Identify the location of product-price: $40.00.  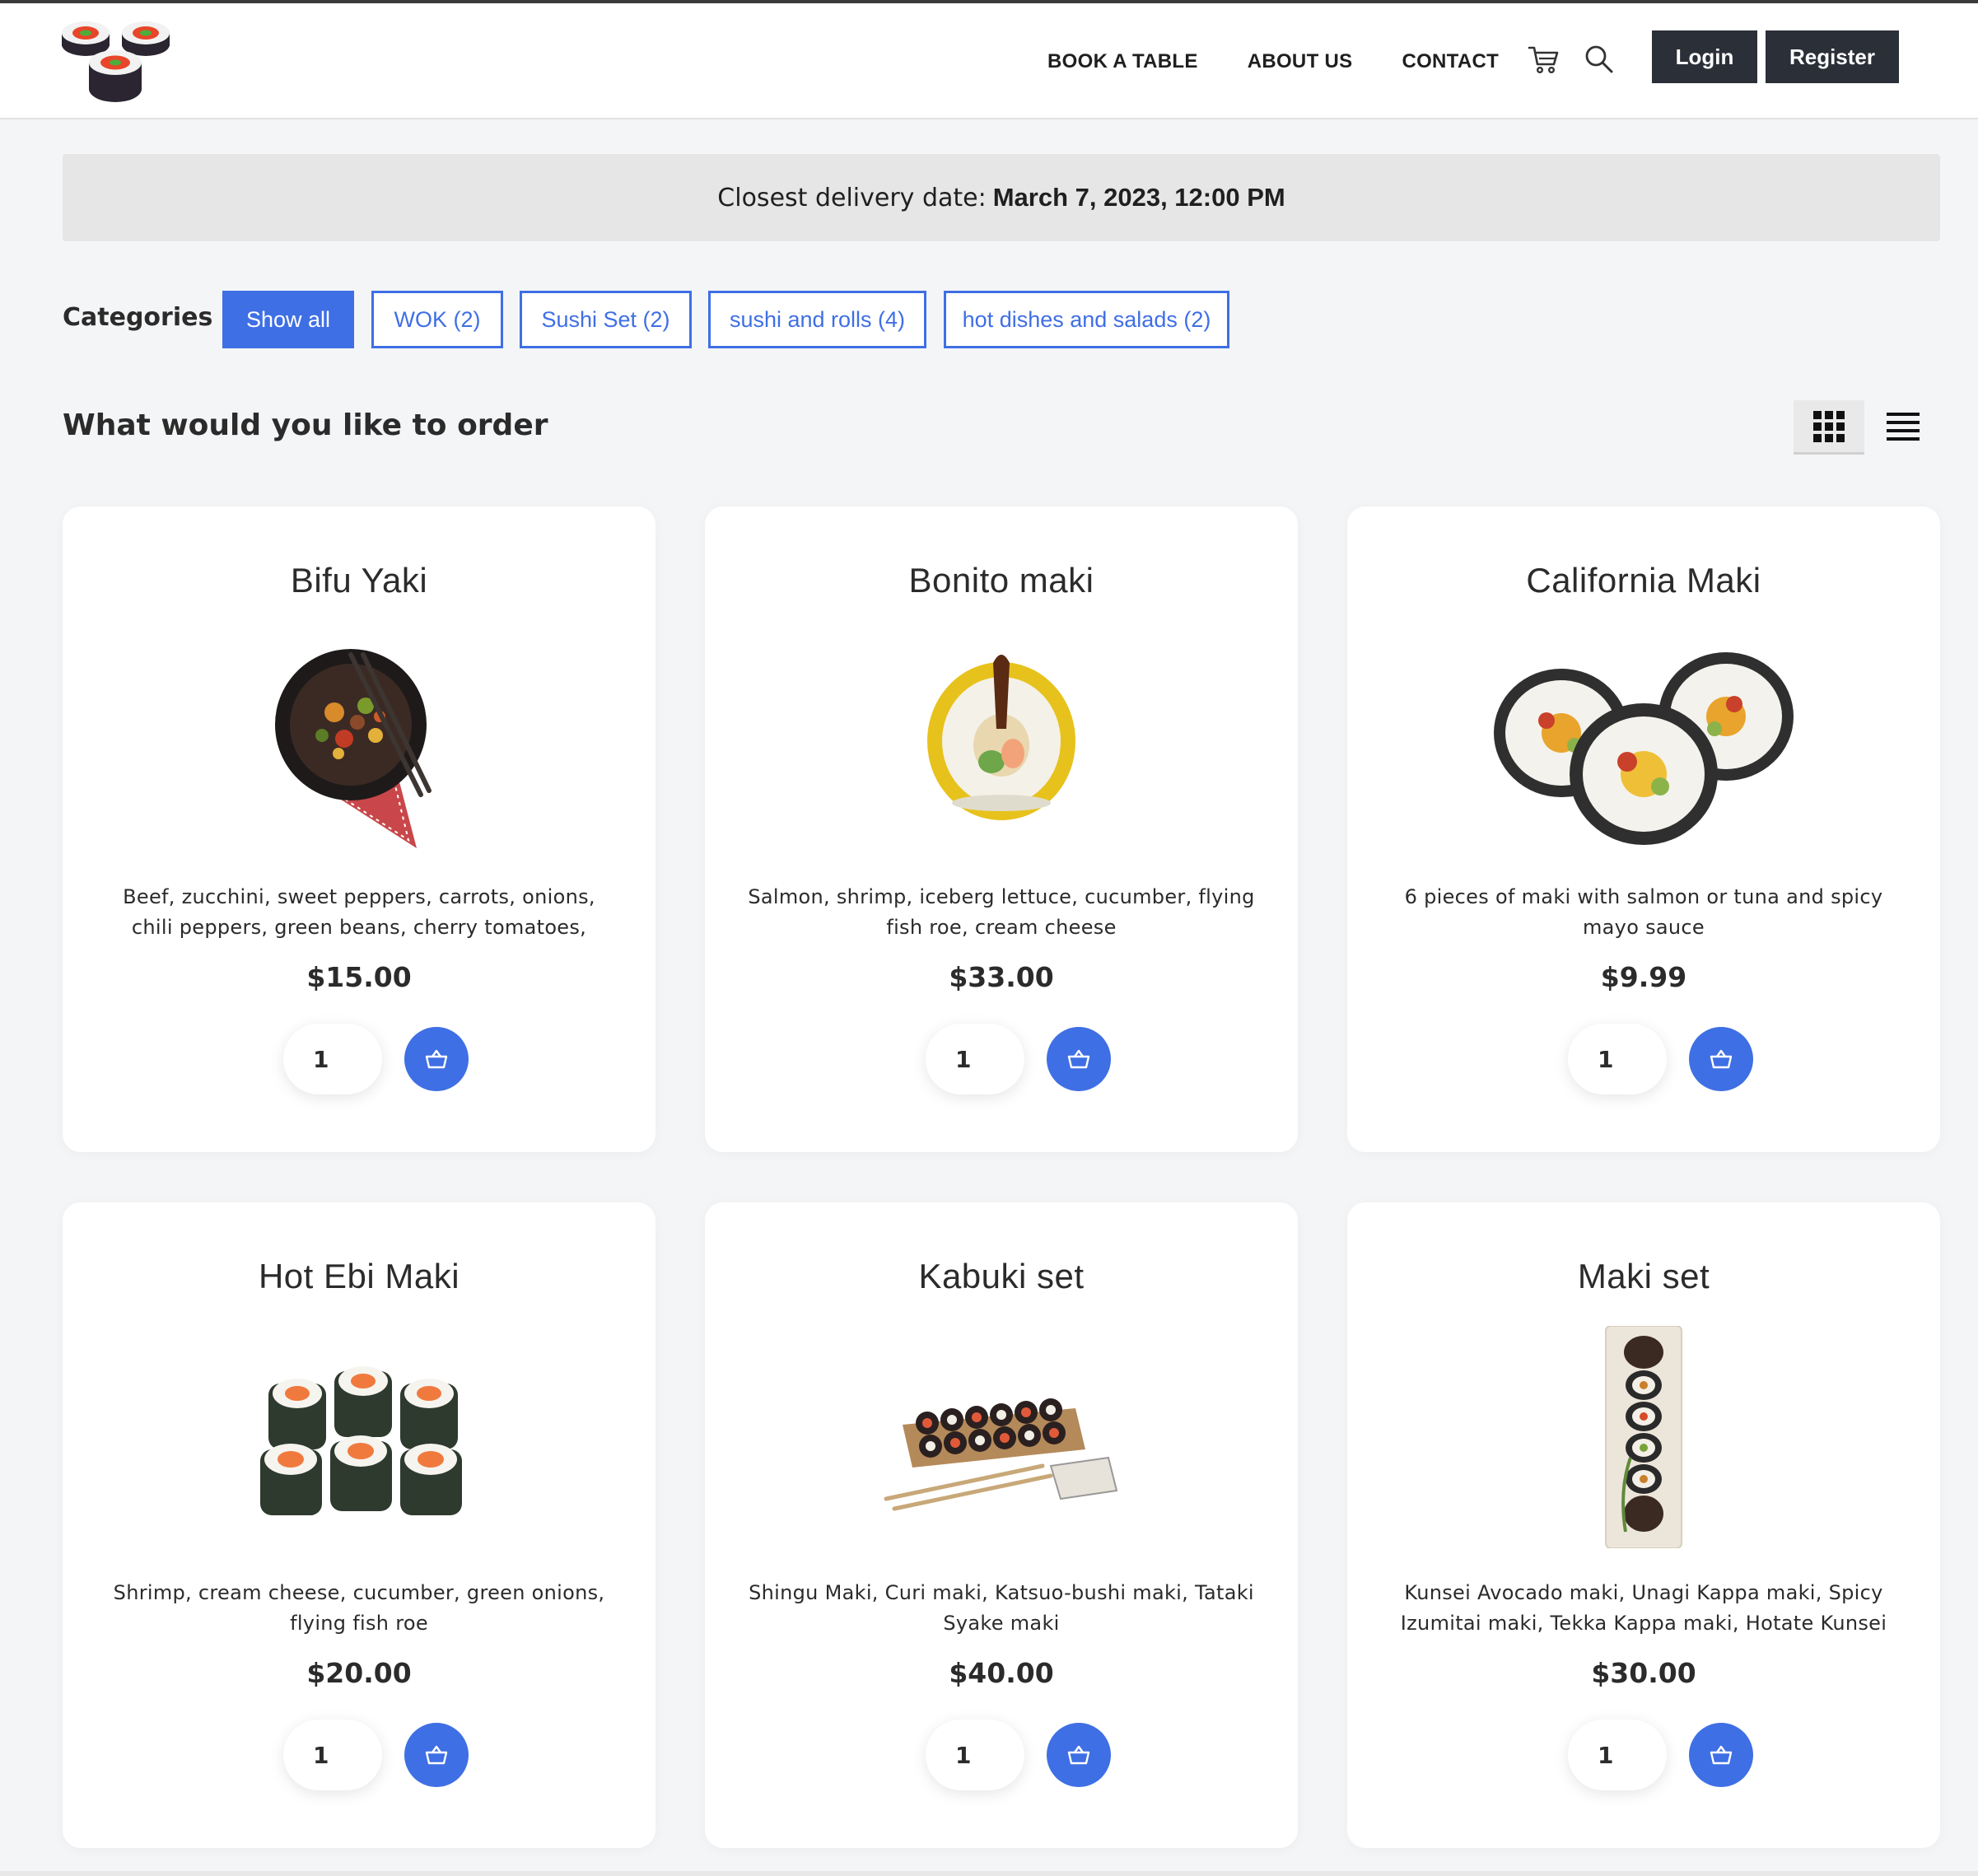
(1001, 1673).